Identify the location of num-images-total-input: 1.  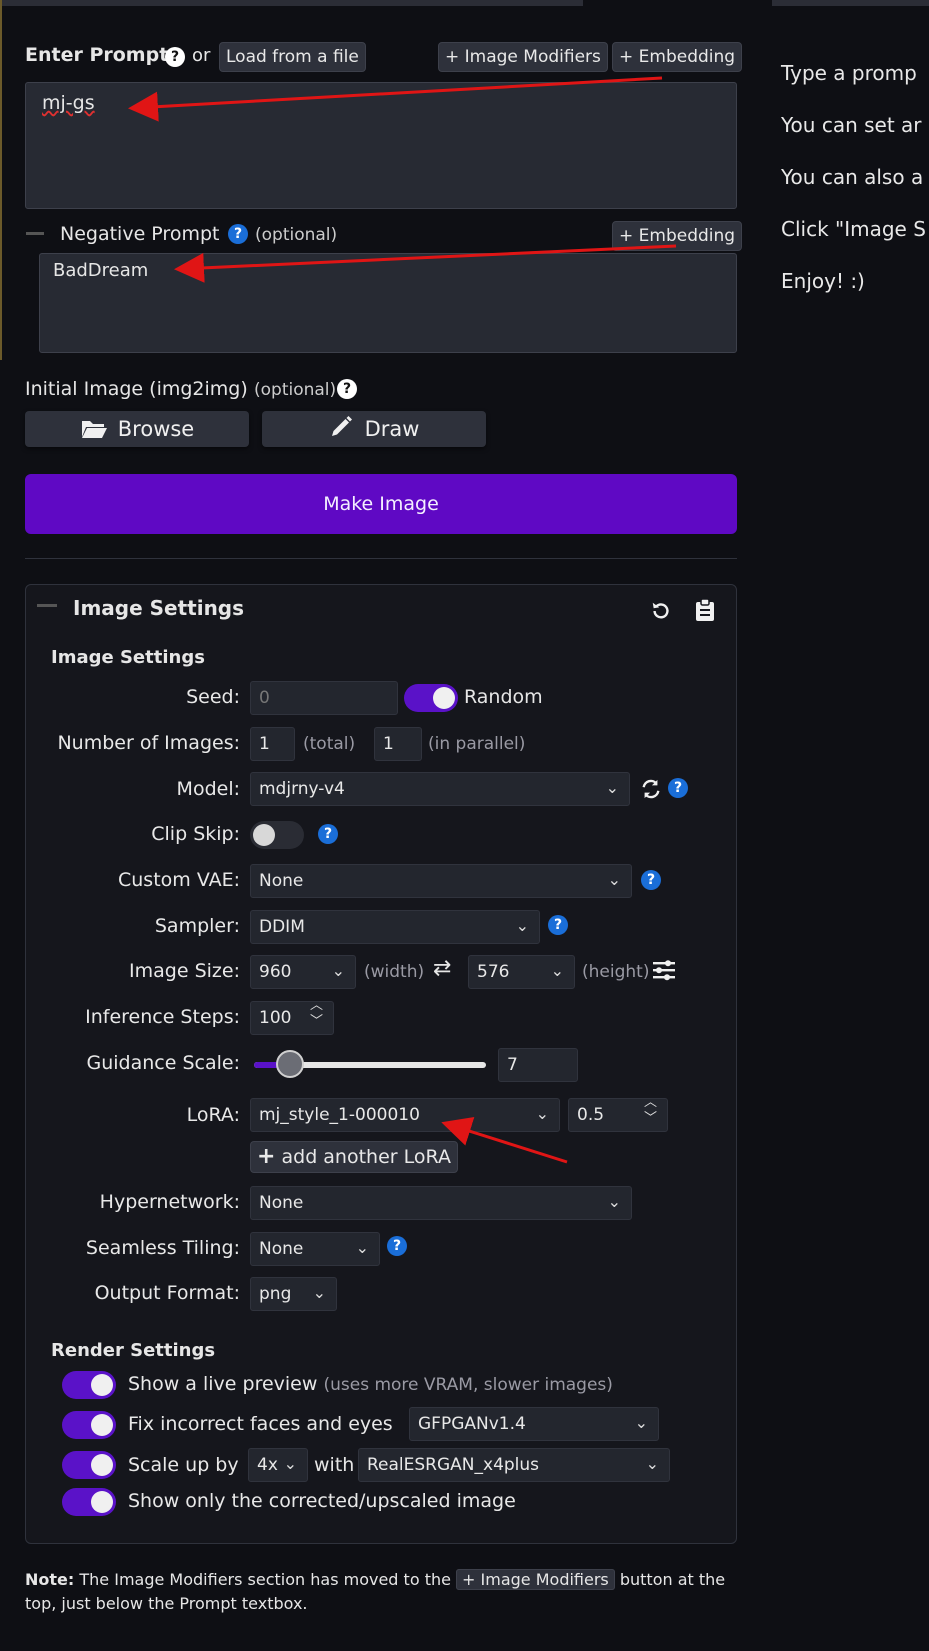
(272, 744).